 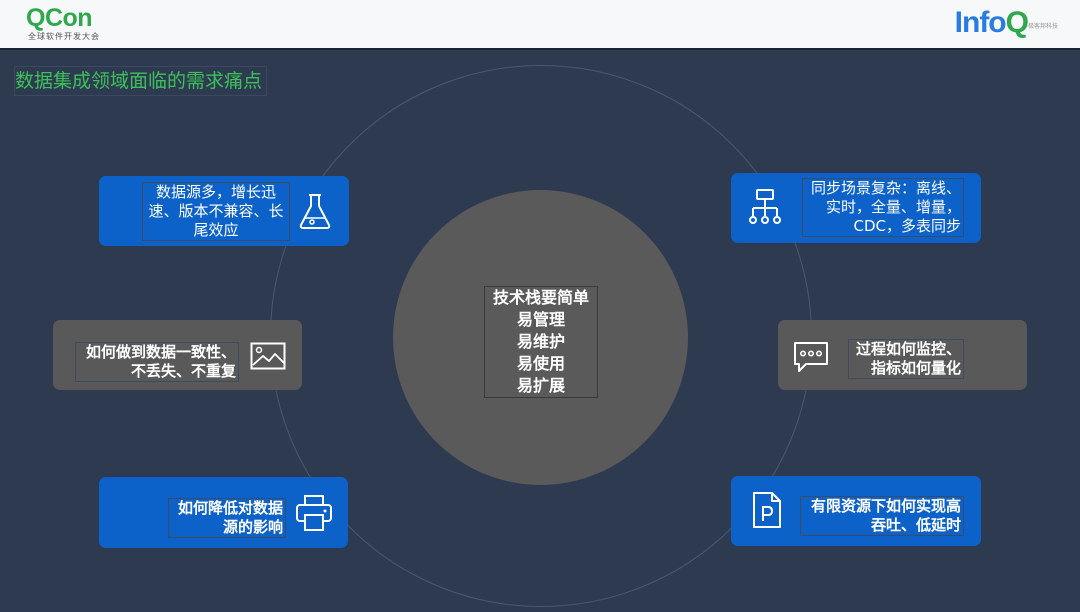 What do you see at coordinates (314, 513) in the screenshot?
I see `printer-icon` at bounding box center [314, 513].